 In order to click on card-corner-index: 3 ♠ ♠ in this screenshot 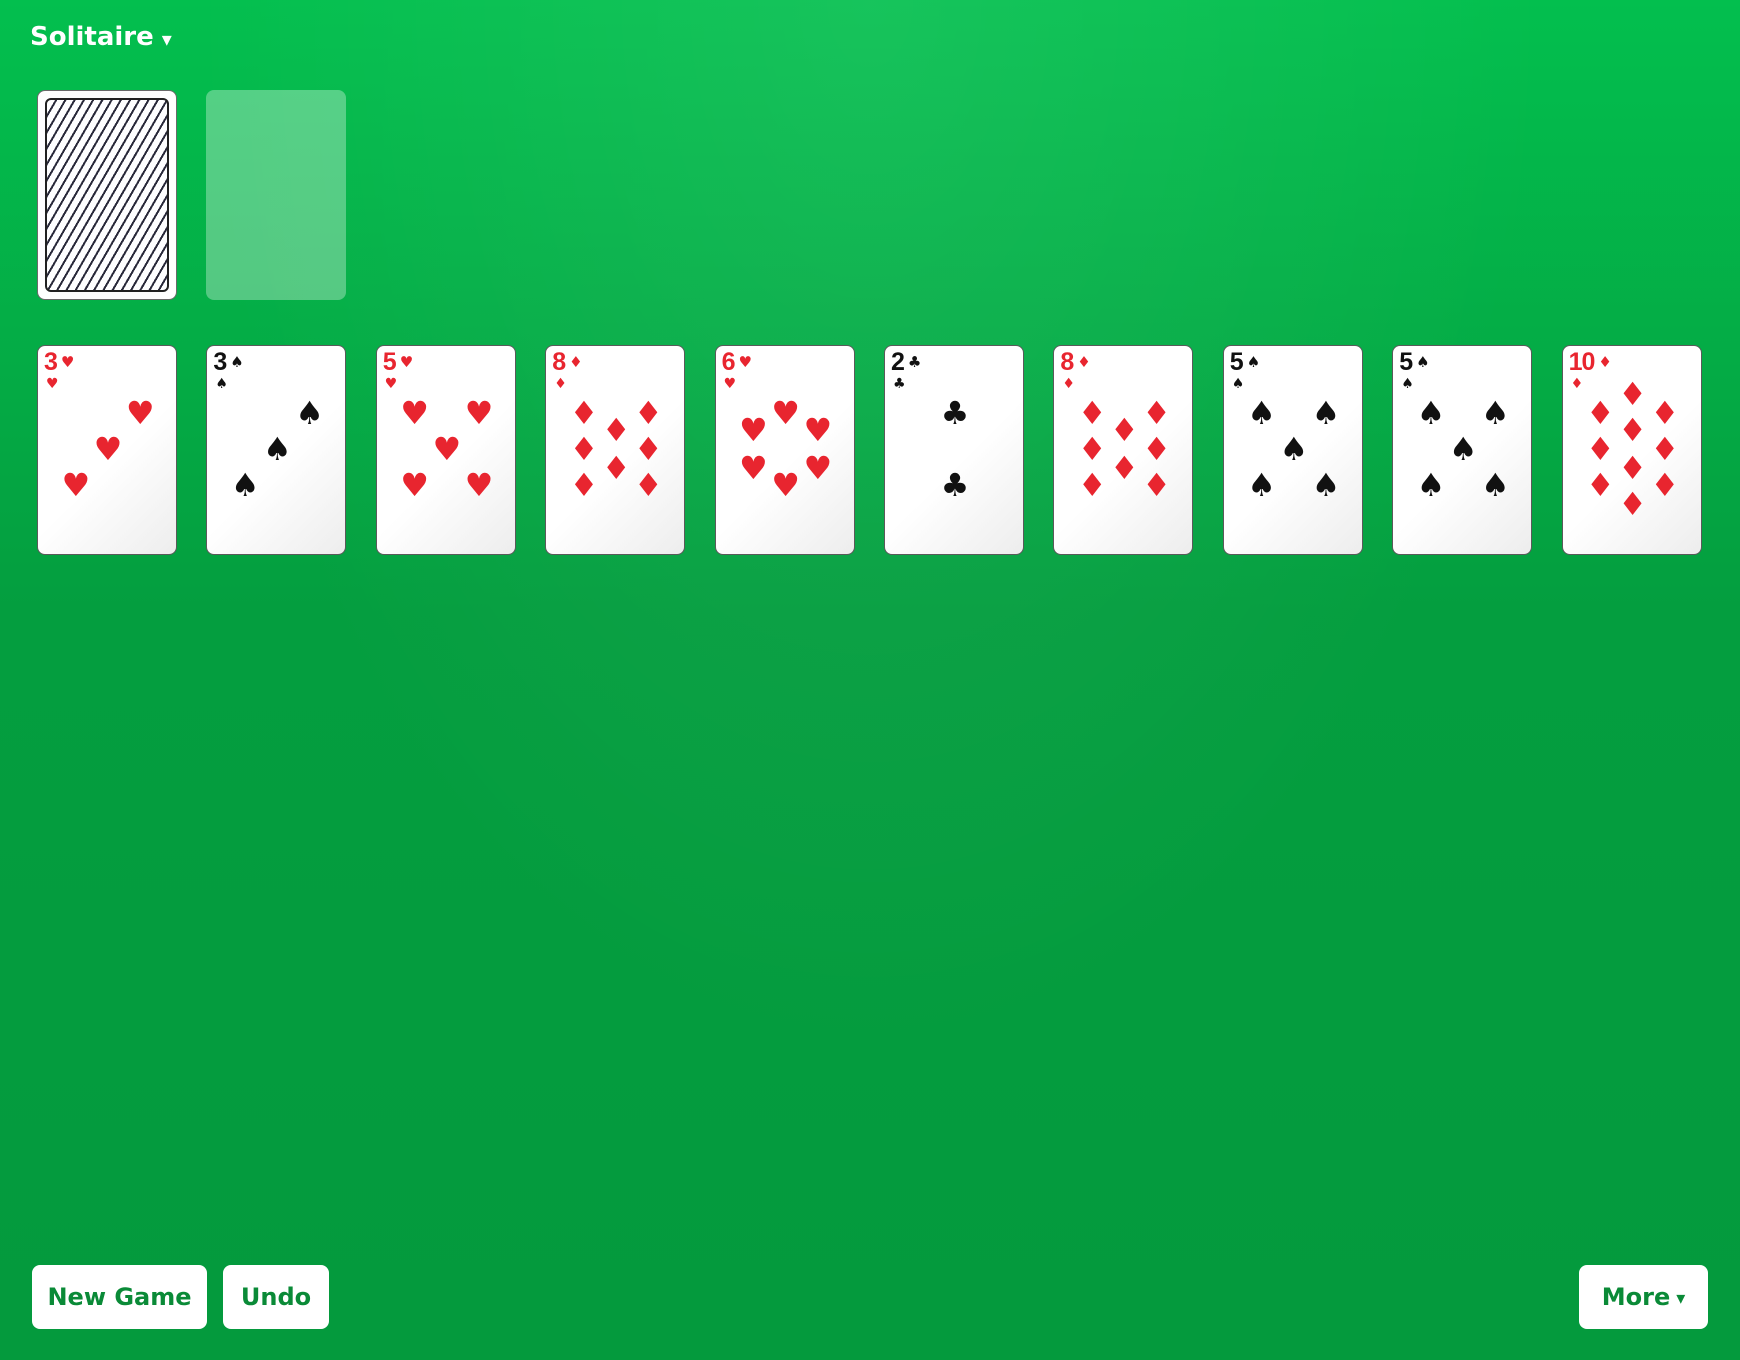, I will do `click(228, 370)`.